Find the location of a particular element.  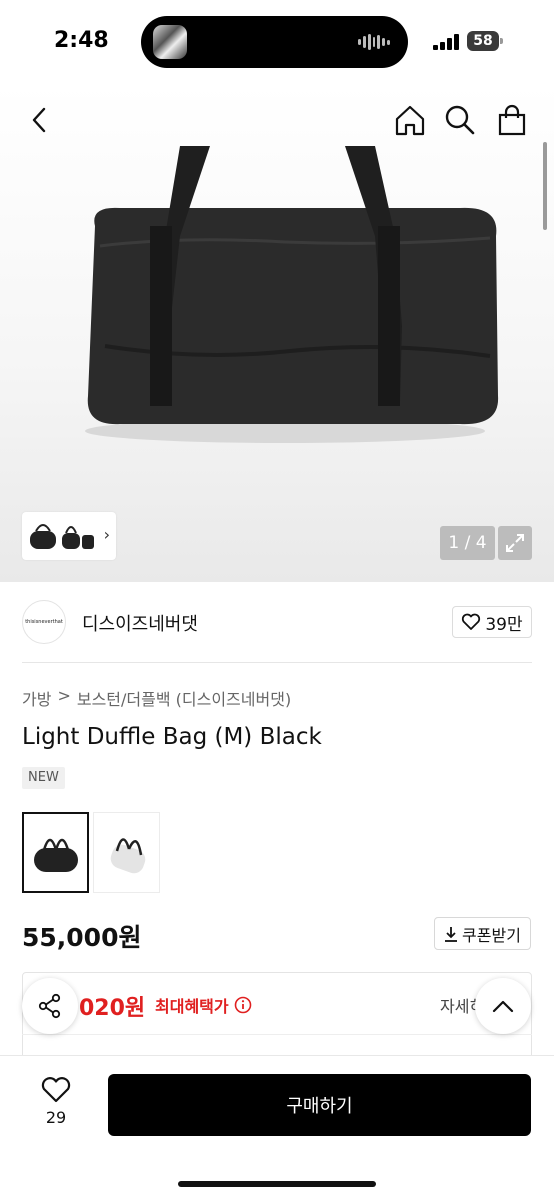

shop-logo: thisisneverthat is located at coordinates (44, 622).